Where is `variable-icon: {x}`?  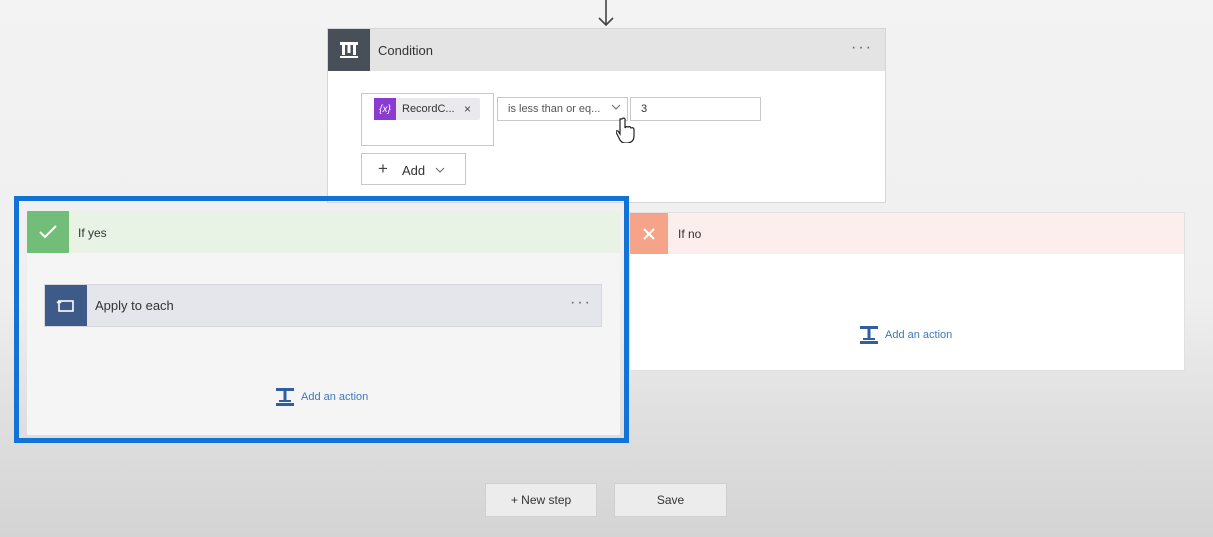 variable-icon: {x} is located at coordinates (385, 109).